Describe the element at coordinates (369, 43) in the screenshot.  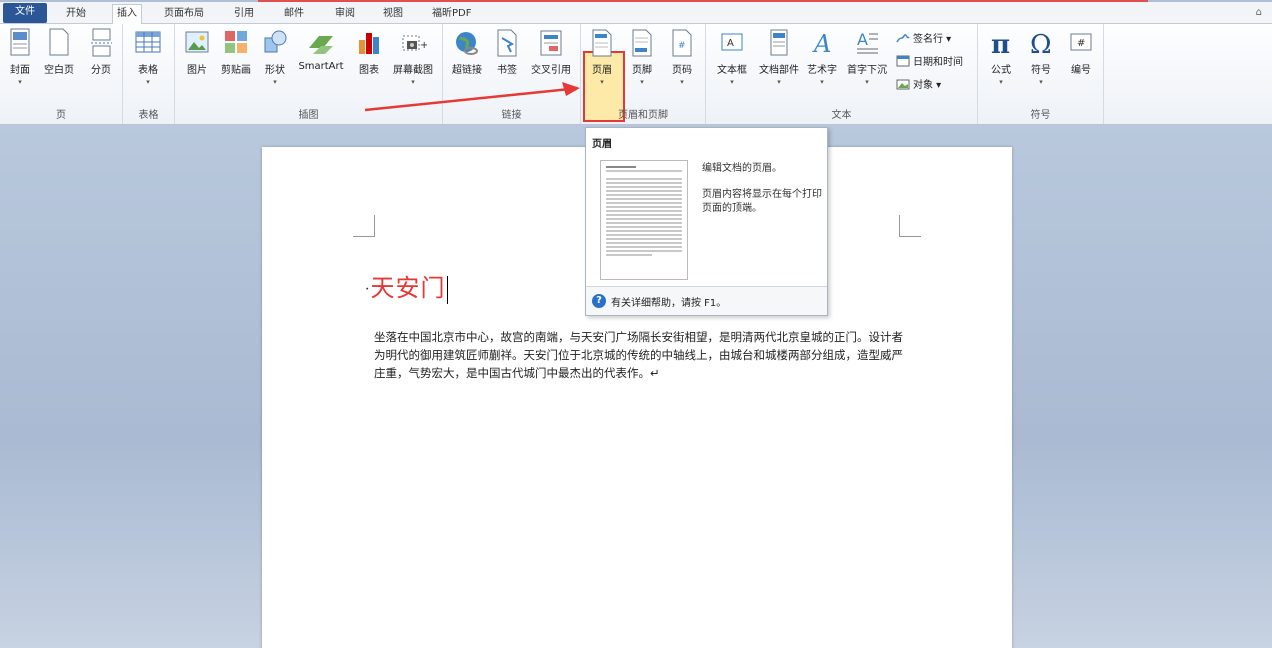
I see `chart-icon` at that location.